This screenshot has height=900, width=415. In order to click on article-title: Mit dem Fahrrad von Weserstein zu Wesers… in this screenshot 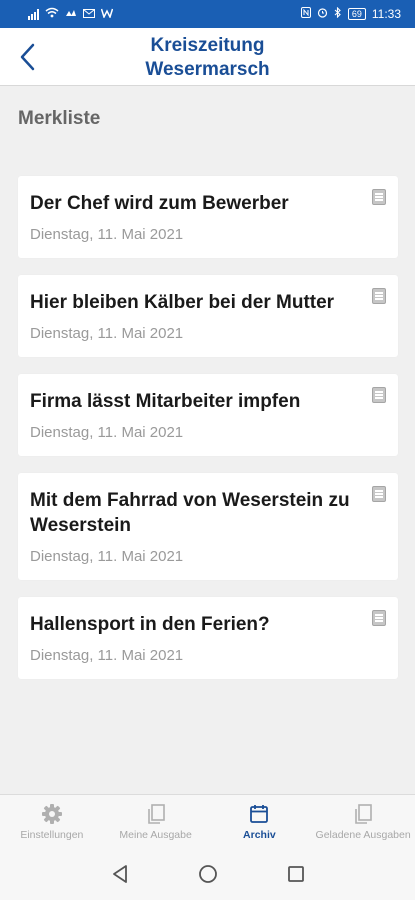, I will do `click(190, 513)`.